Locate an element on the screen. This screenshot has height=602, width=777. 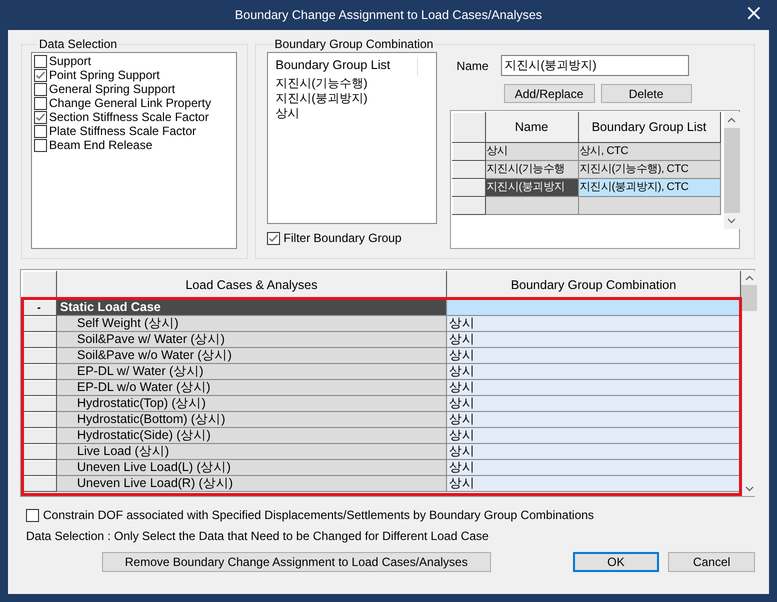
dialog-button: Remove Boundary Change Assignment to Load Cases/Analyses is located at coordinates (296, 562).